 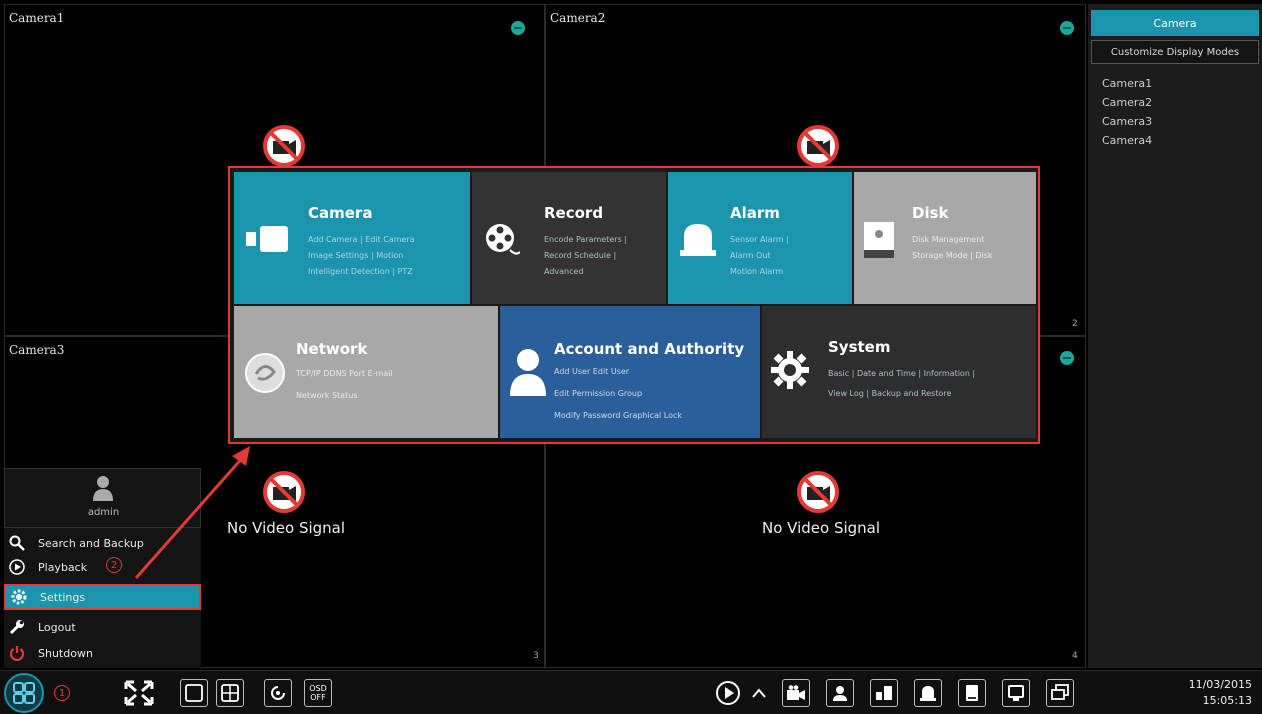 I want to click on tile-desc: Motion Alarm, so click(x=757, y=271).